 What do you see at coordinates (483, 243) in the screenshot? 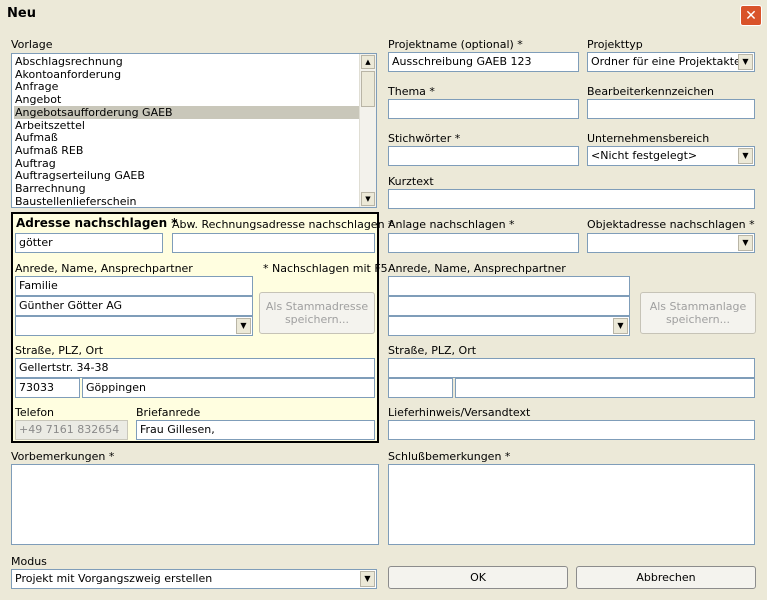
I see `anlage-input` at bounding box center [483, 243].